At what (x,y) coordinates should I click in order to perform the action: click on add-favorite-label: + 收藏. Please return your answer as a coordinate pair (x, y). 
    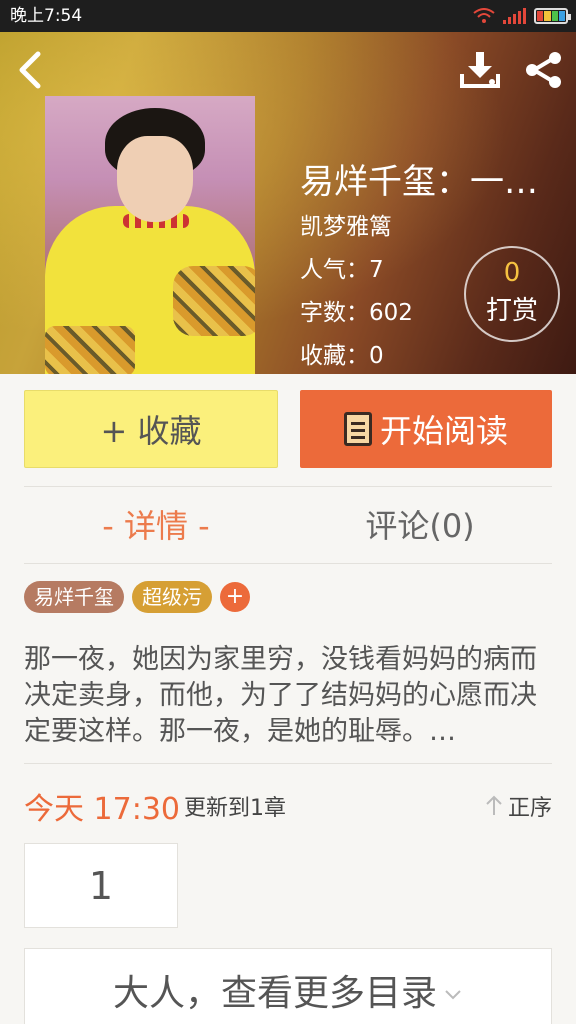
    Looking at the image, I should click on (151, 431).